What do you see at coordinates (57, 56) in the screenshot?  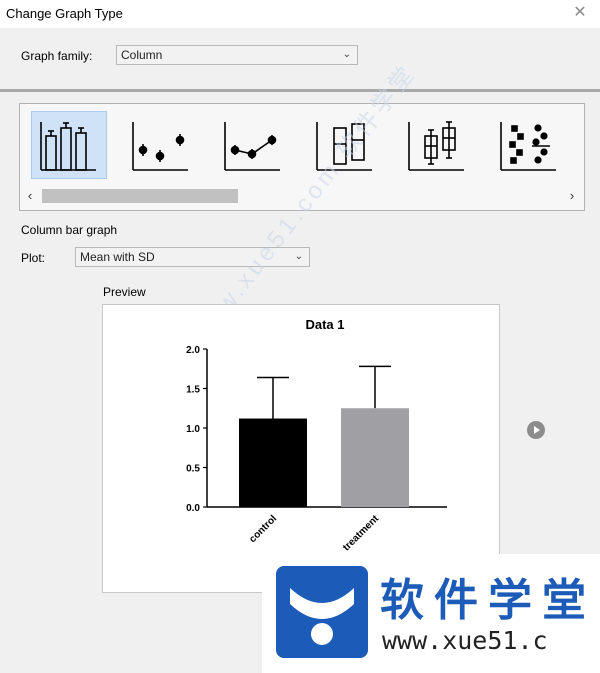 I see `graph-family-label: Graph family:` at bounding box center [57, 56].